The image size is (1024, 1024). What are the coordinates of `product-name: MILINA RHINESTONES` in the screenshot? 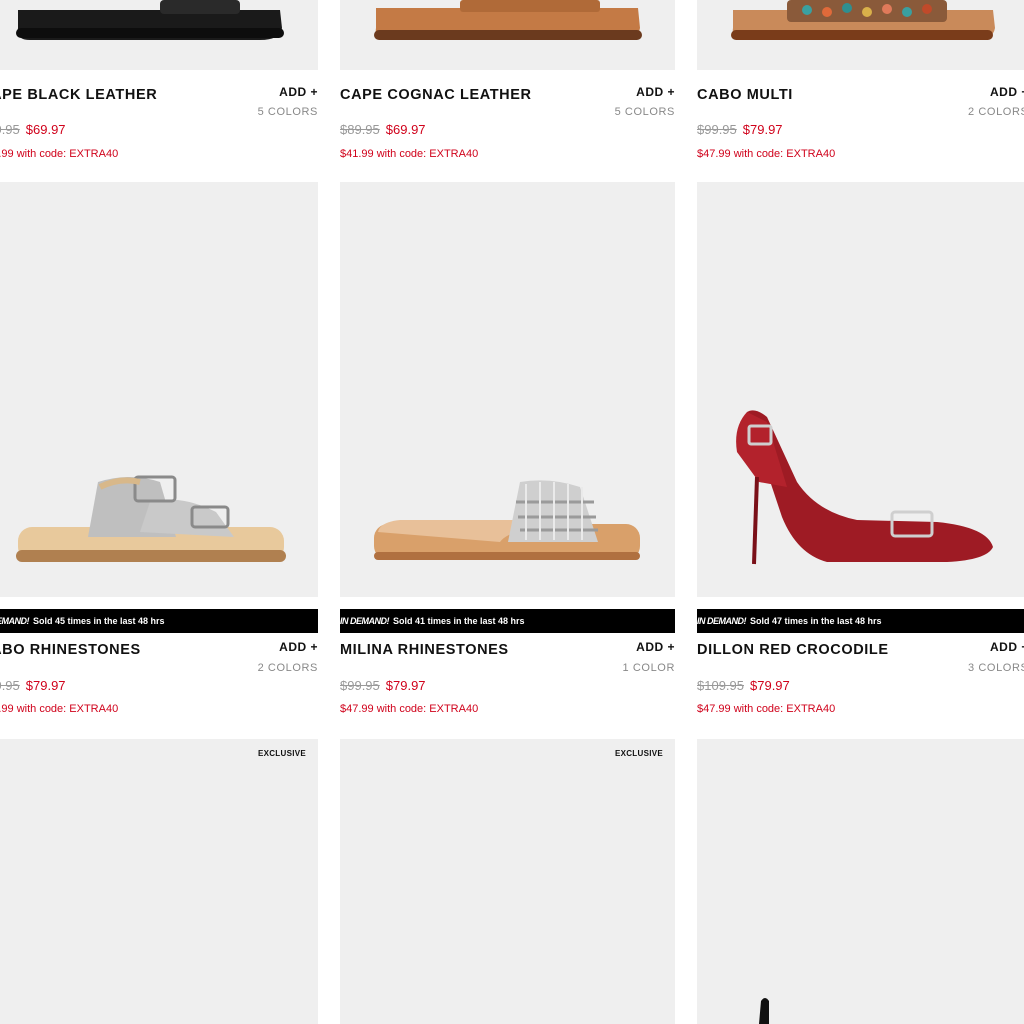 It's located at (424, 650).